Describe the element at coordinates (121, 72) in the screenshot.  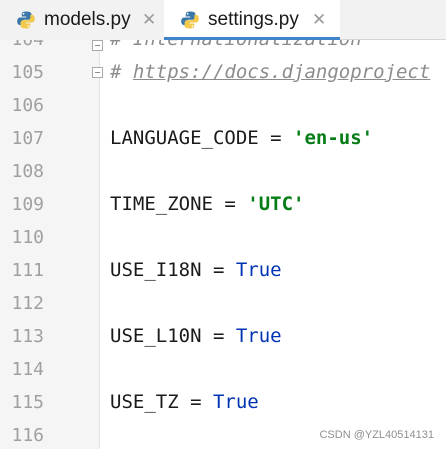
I see `comment-hash: #` at that location.